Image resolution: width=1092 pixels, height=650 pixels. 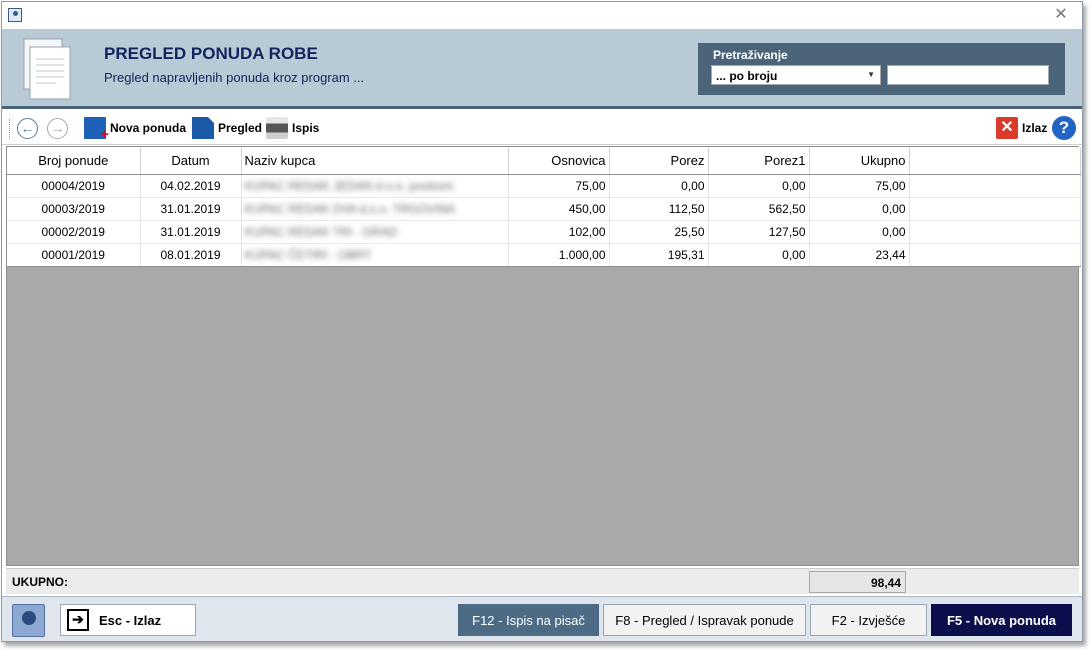 What do you see at coordinates (375, 209) in the screenshot?
I see `cell-customer: KUPAC REDAK DVA d.o.o. TRGOVINA` at bounding box center [375, 209].